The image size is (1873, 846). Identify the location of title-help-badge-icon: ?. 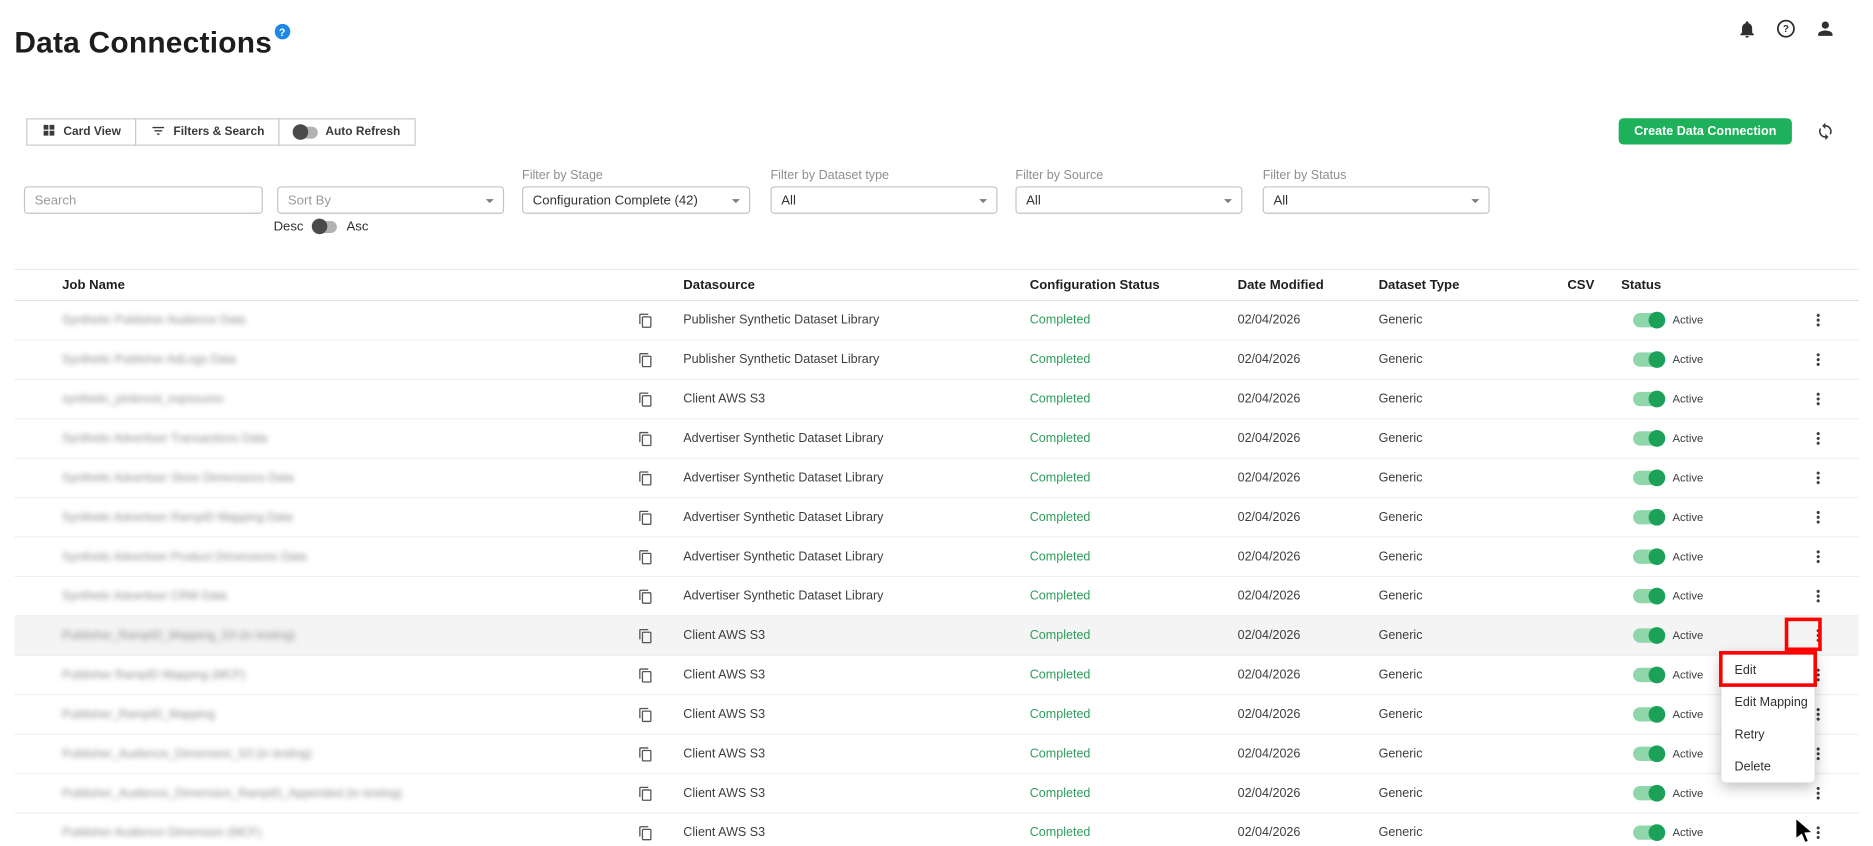
(282, 31).